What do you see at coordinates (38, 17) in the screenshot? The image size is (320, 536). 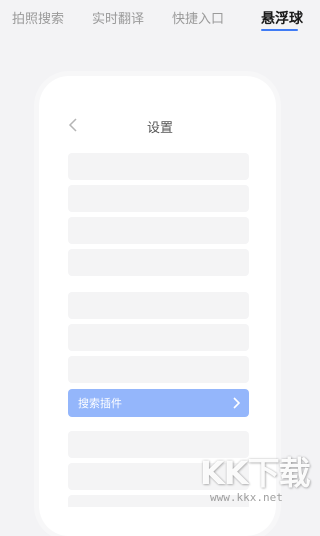 I see `tab-photo-search: 拍照搜索` at bounding box center [38, 17].